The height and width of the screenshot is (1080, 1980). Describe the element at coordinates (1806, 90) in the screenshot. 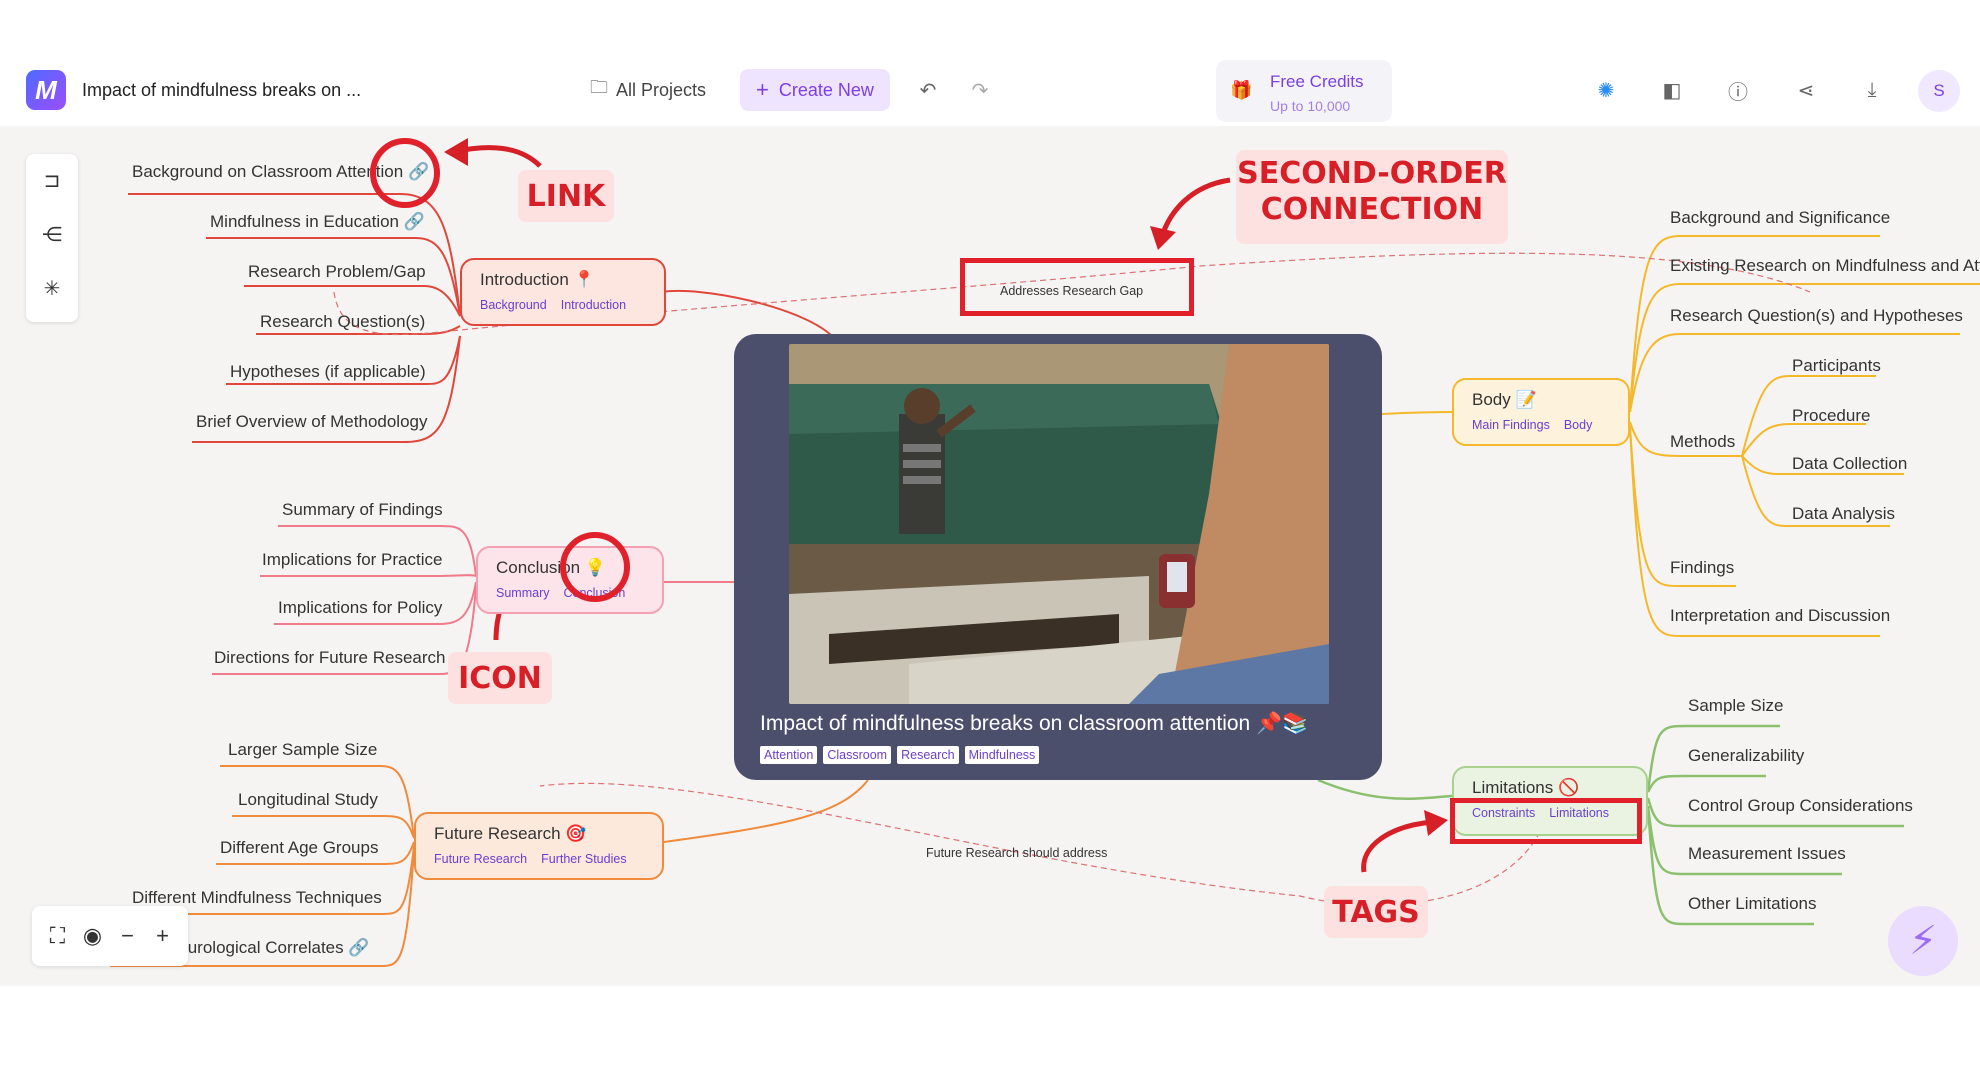

I see `share-icon: ⋖` at that location.